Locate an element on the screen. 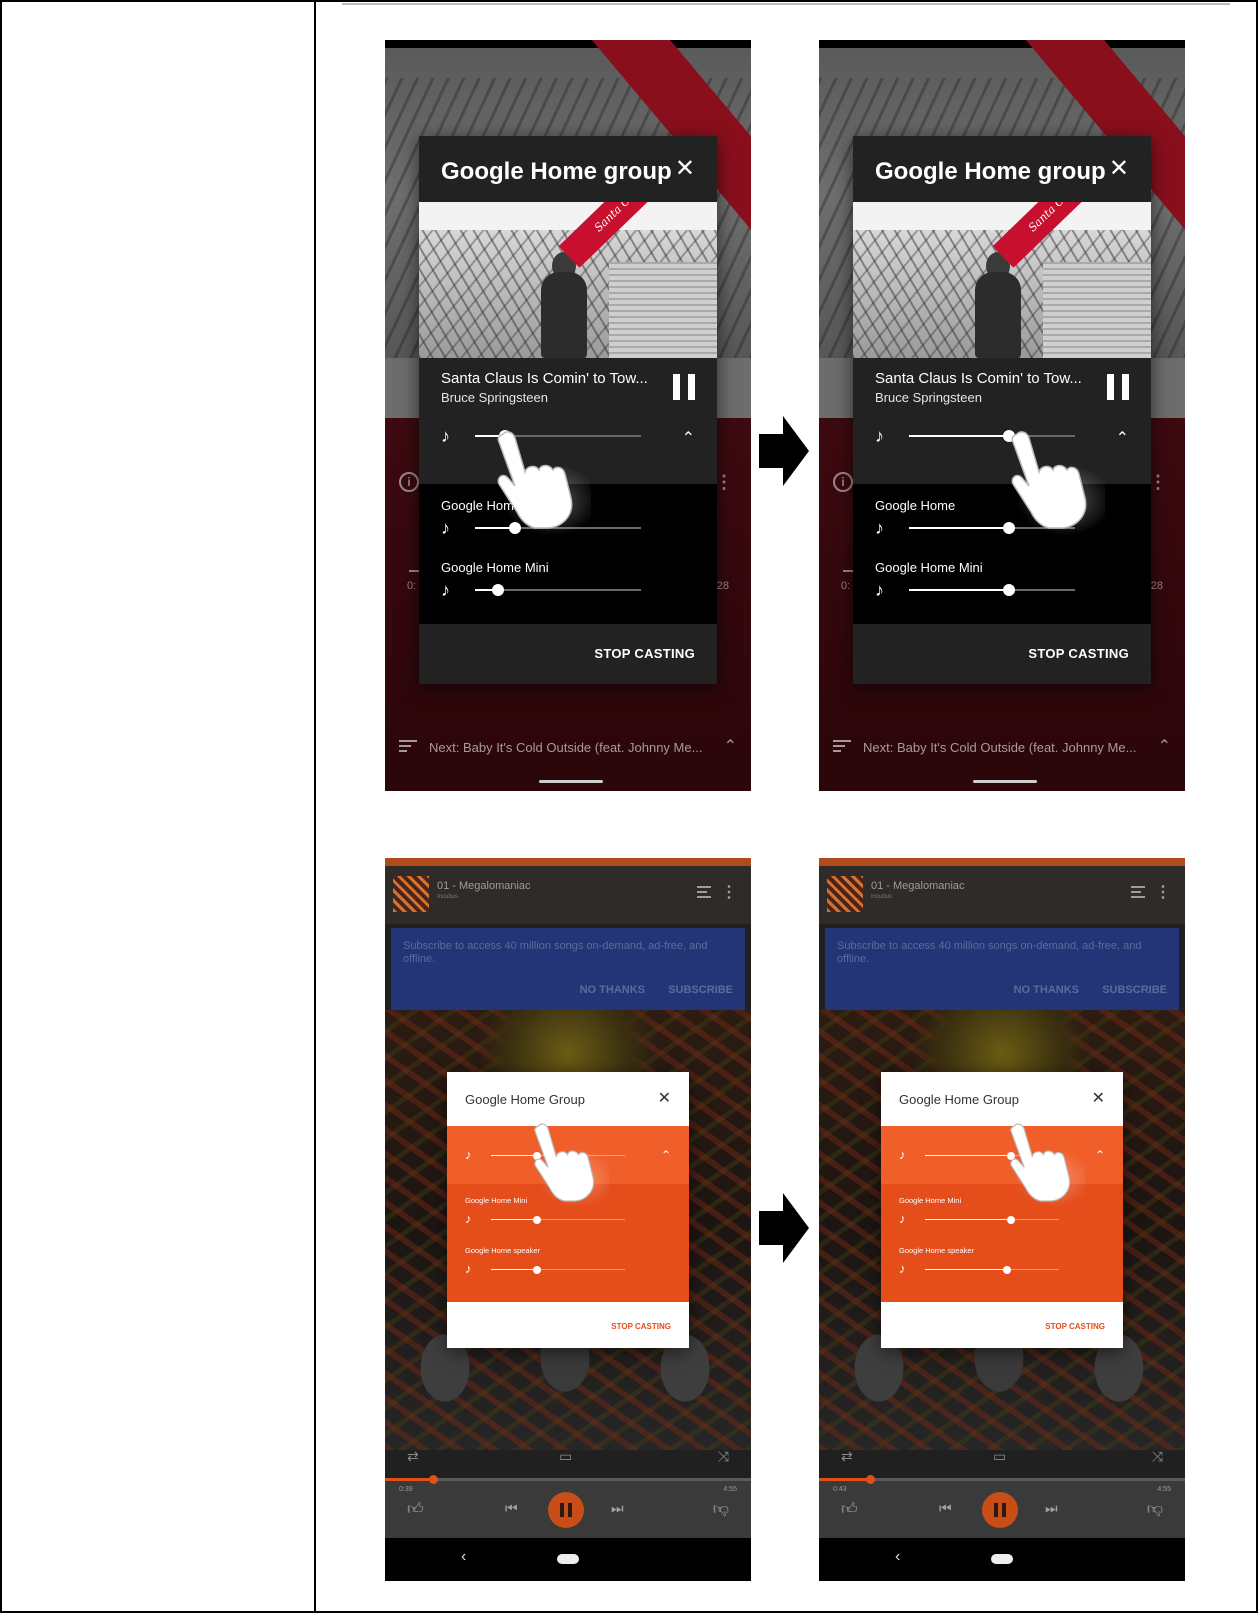  total-time: 4:55 is located at coordinates (1164, 1489).